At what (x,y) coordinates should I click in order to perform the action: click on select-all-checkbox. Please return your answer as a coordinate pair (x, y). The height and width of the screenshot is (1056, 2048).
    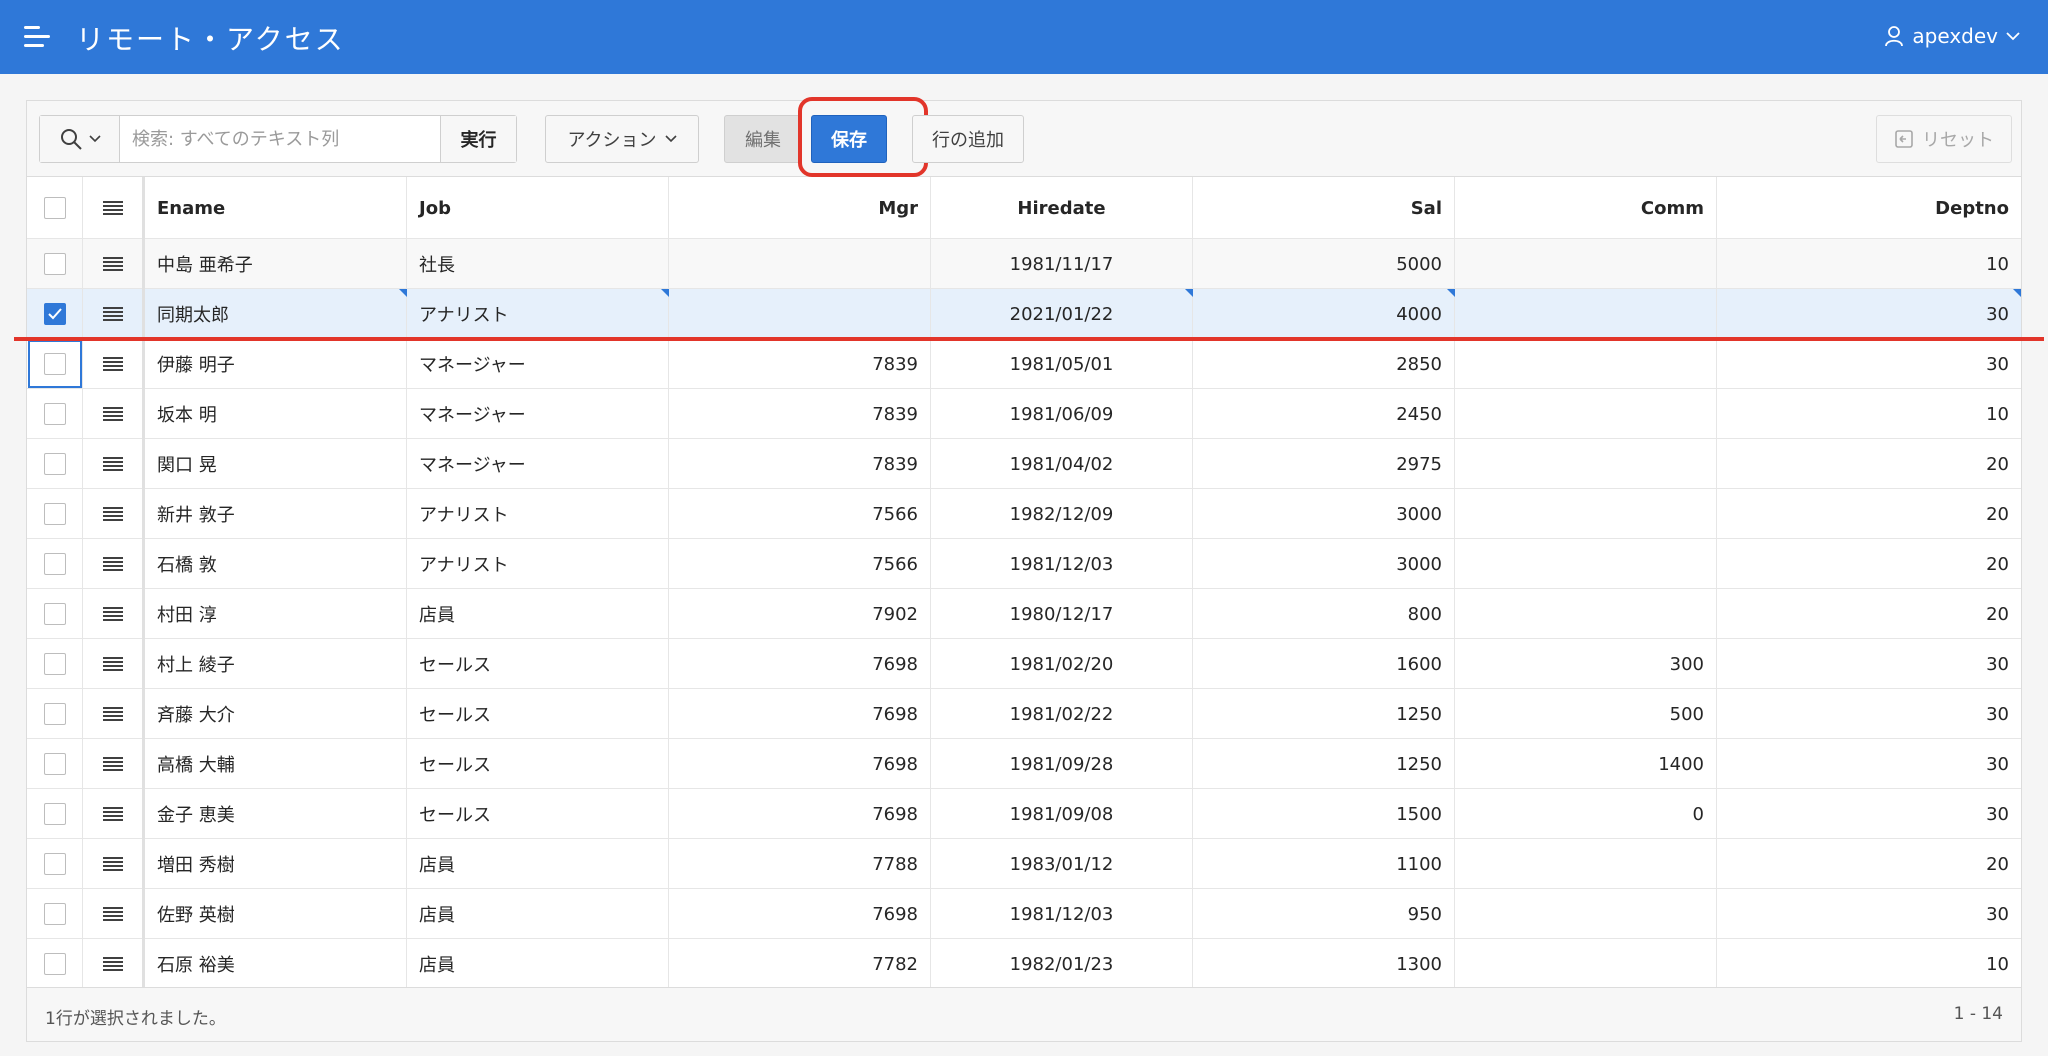
    Looking at the image, I should click on (54, 208).